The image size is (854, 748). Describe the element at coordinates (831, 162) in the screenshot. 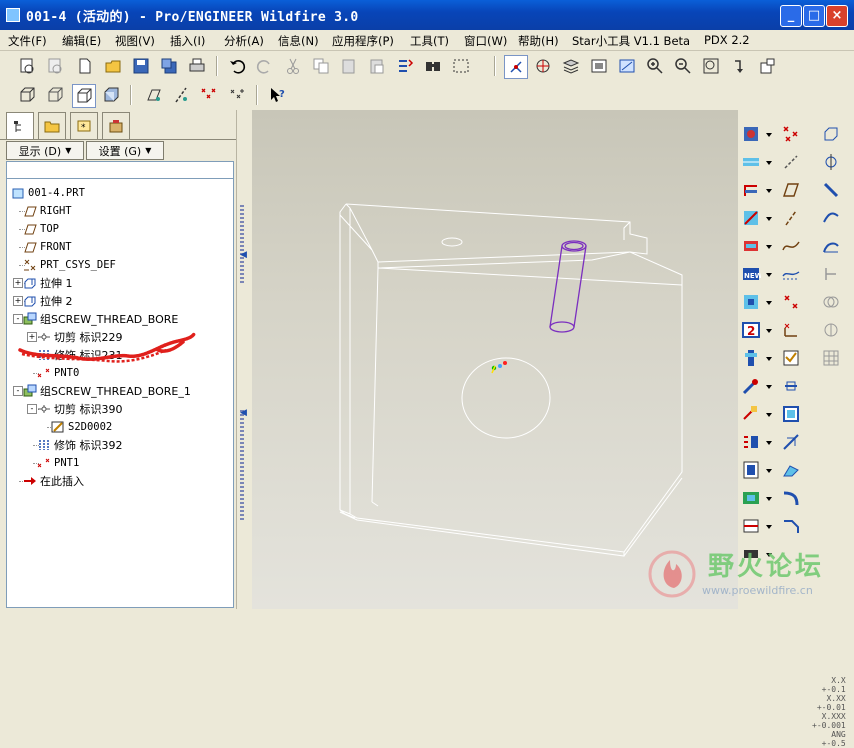

I see `axis-pattern-icon` at that location.